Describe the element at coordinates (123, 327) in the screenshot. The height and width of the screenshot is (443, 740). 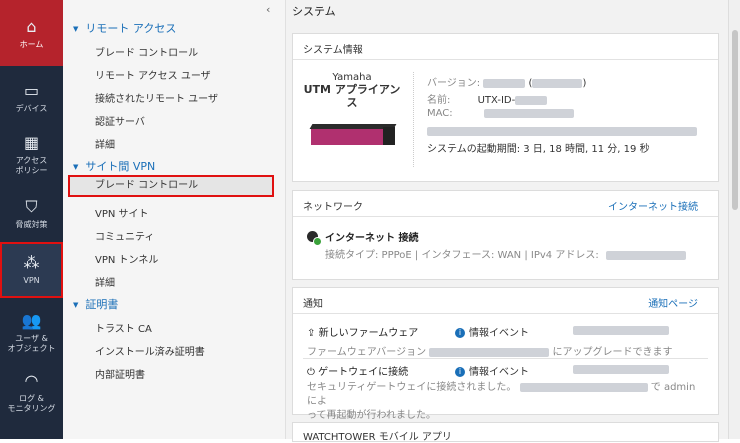
I see `nav-item-trusted-ca: トラスト CA` at that location.